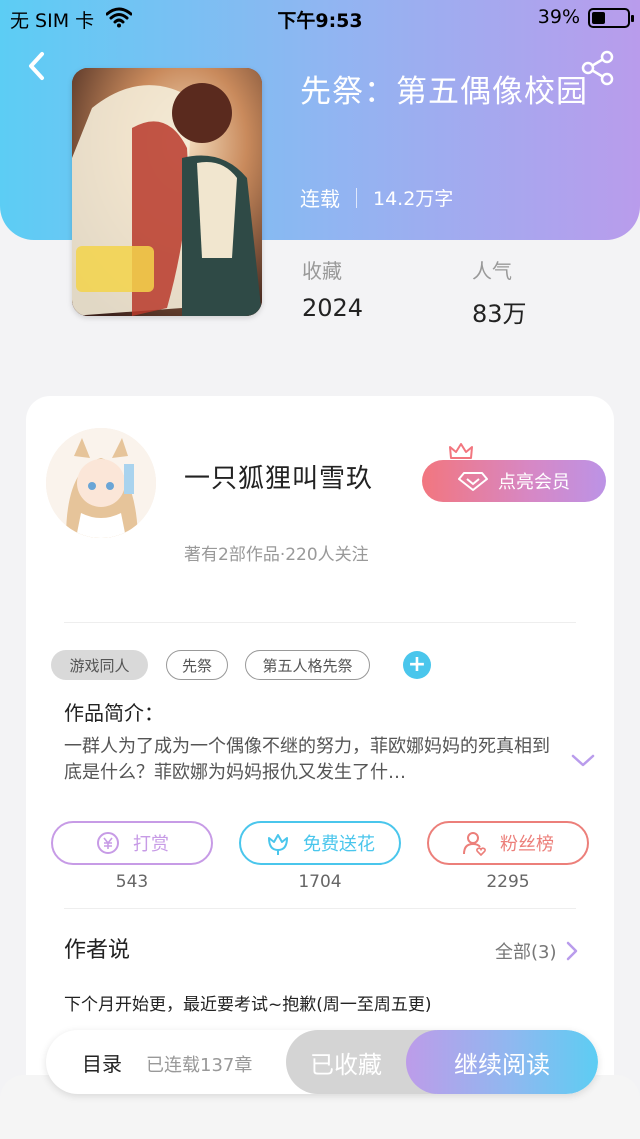 Image resolution: width=640 pixels, height=1139 pixels. What do you see at coordinates (248, 1005) in the screenshot?
I see `author-says-text: 下个月开始更，最近要考试~抱歉(周一至周五更)` at bounding box center [248, 1005].